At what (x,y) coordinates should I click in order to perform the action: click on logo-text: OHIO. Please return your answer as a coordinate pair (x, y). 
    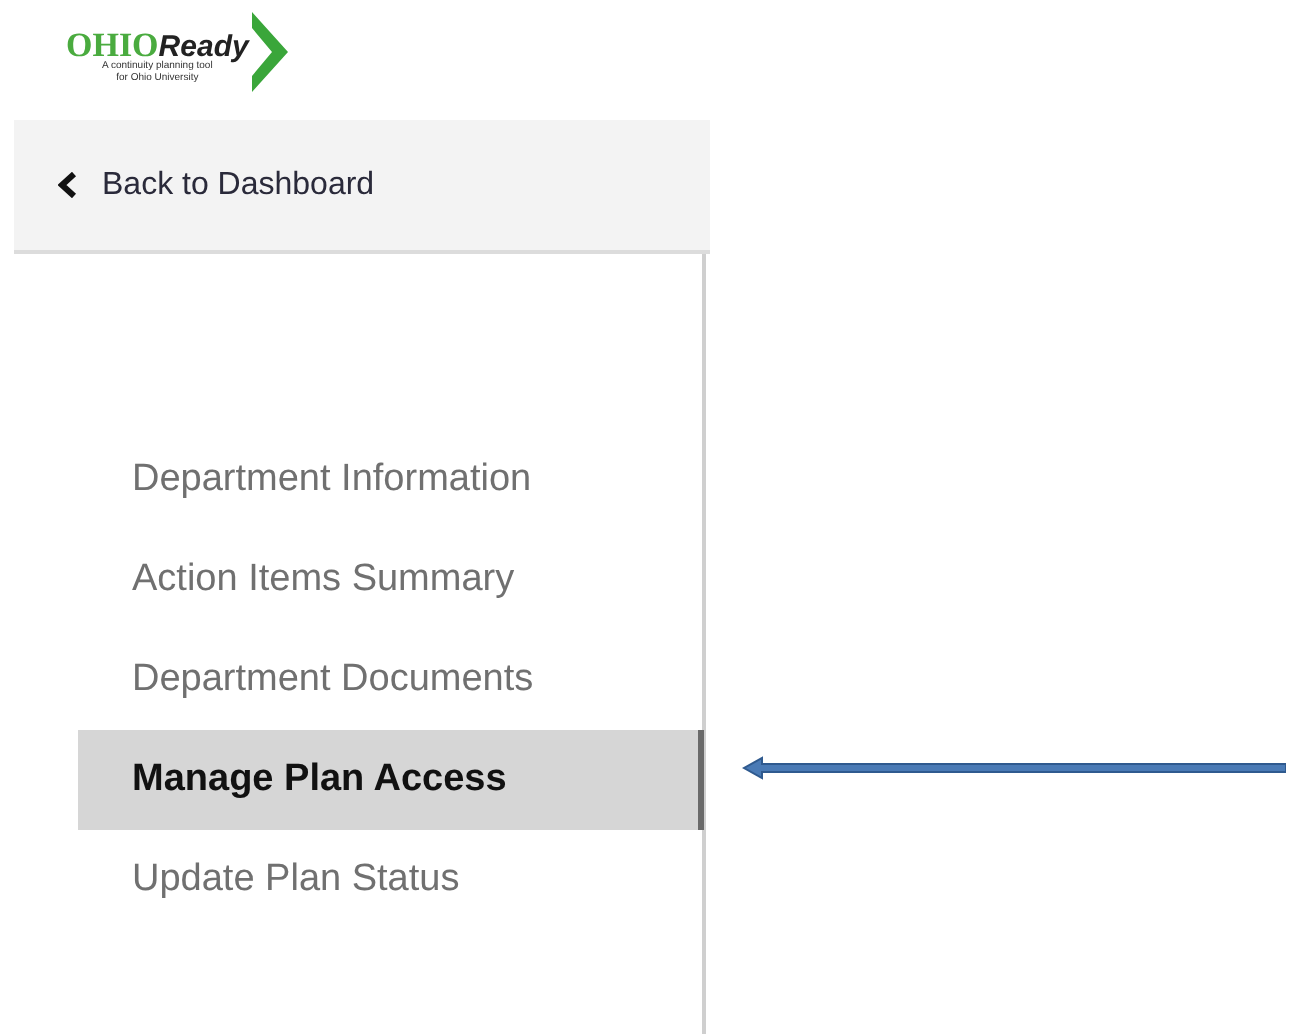
    Looking at the image, I should click on (112, 45).